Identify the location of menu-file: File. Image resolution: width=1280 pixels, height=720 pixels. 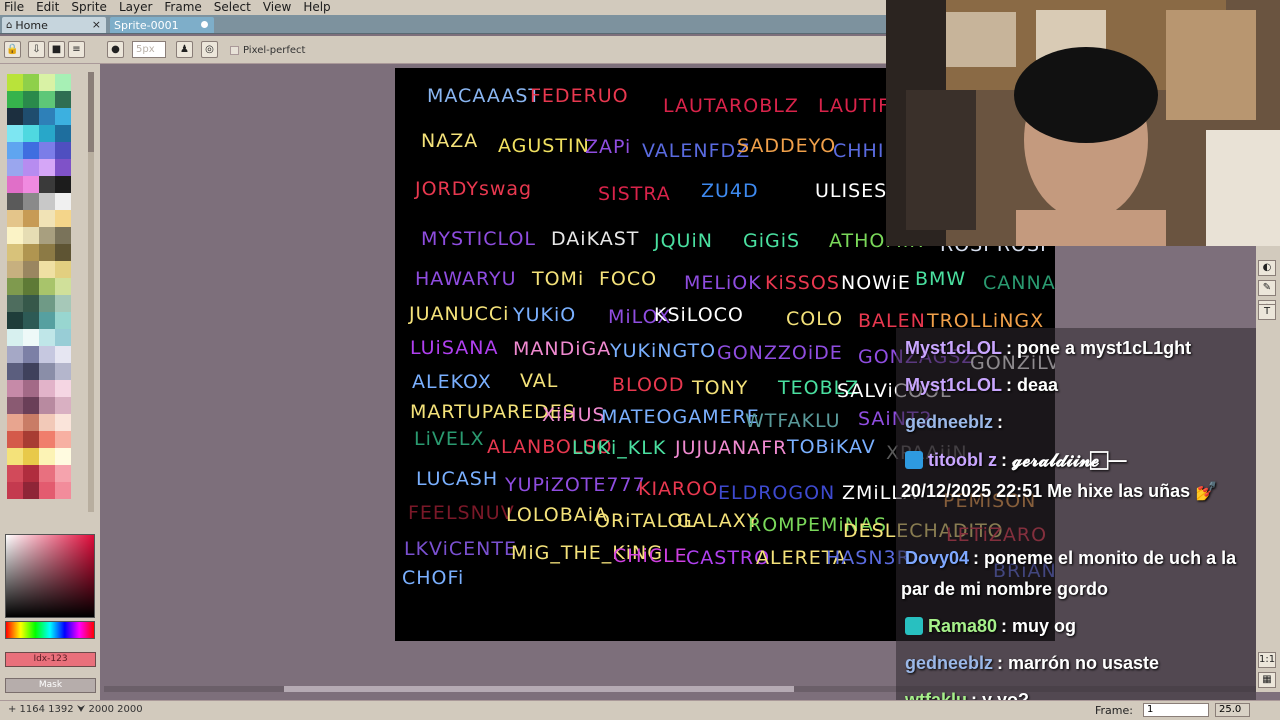
(14, 7).